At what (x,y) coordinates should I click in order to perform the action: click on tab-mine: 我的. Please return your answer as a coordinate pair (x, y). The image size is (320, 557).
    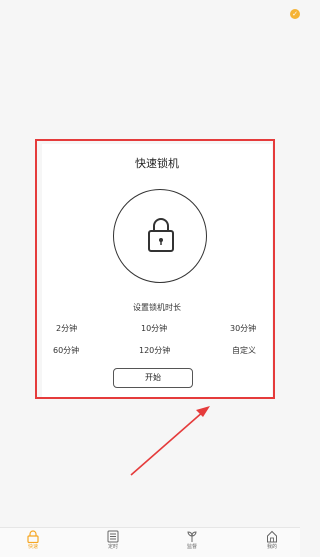
    Looking at the image, I should click on (272, 543).